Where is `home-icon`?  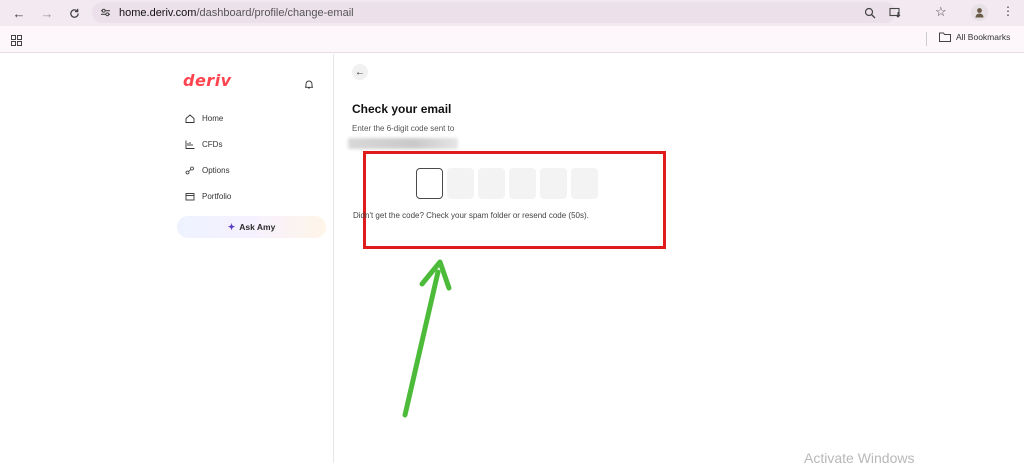
home-icon is located at coordinates (190, 118).